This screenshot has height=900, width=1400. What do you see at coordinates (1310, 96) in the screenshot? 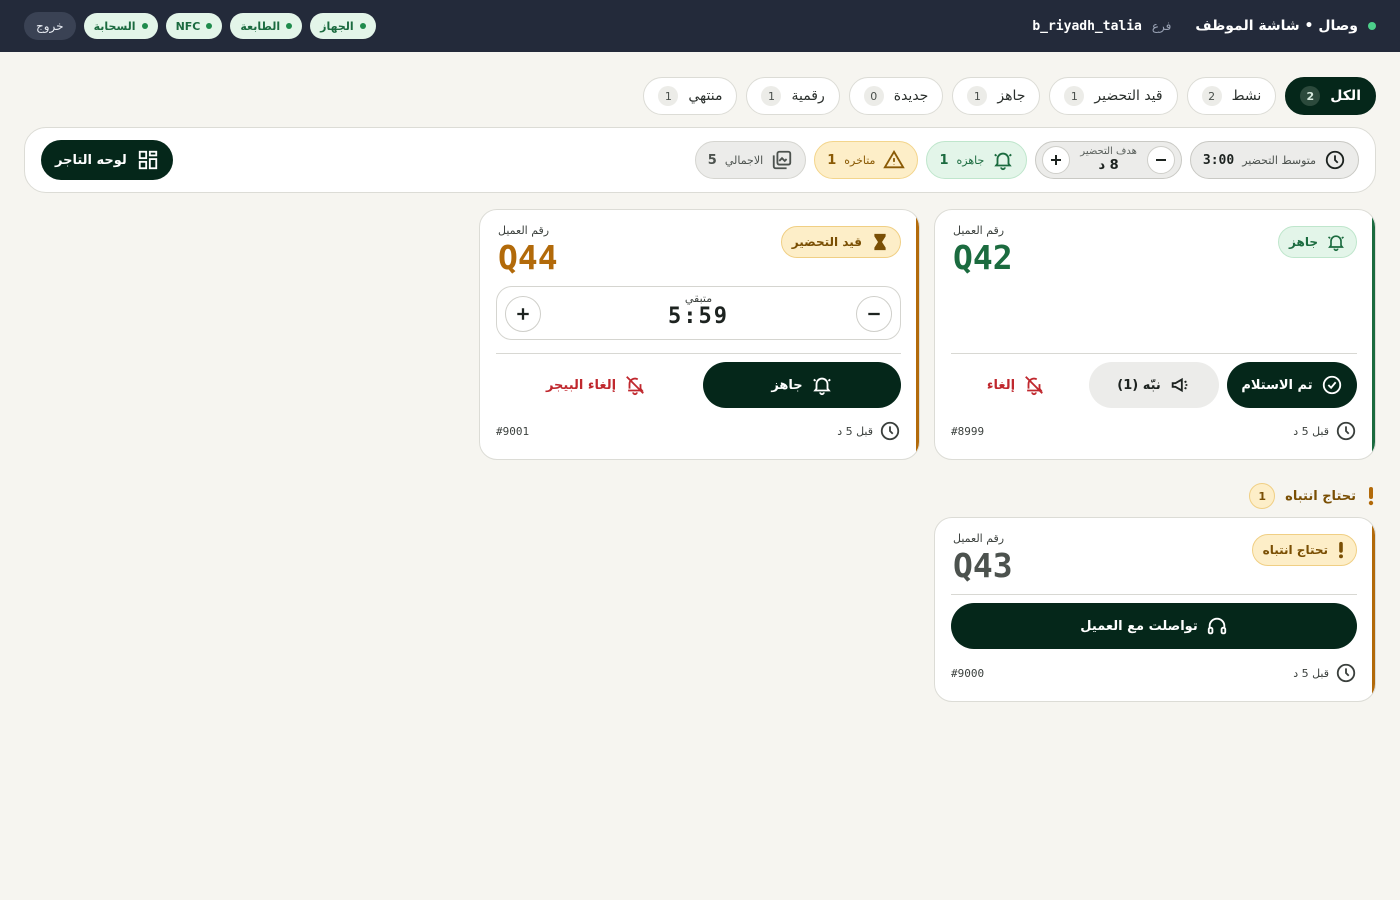
I see `tab-count: 2` at bounding box center [1310, 96].